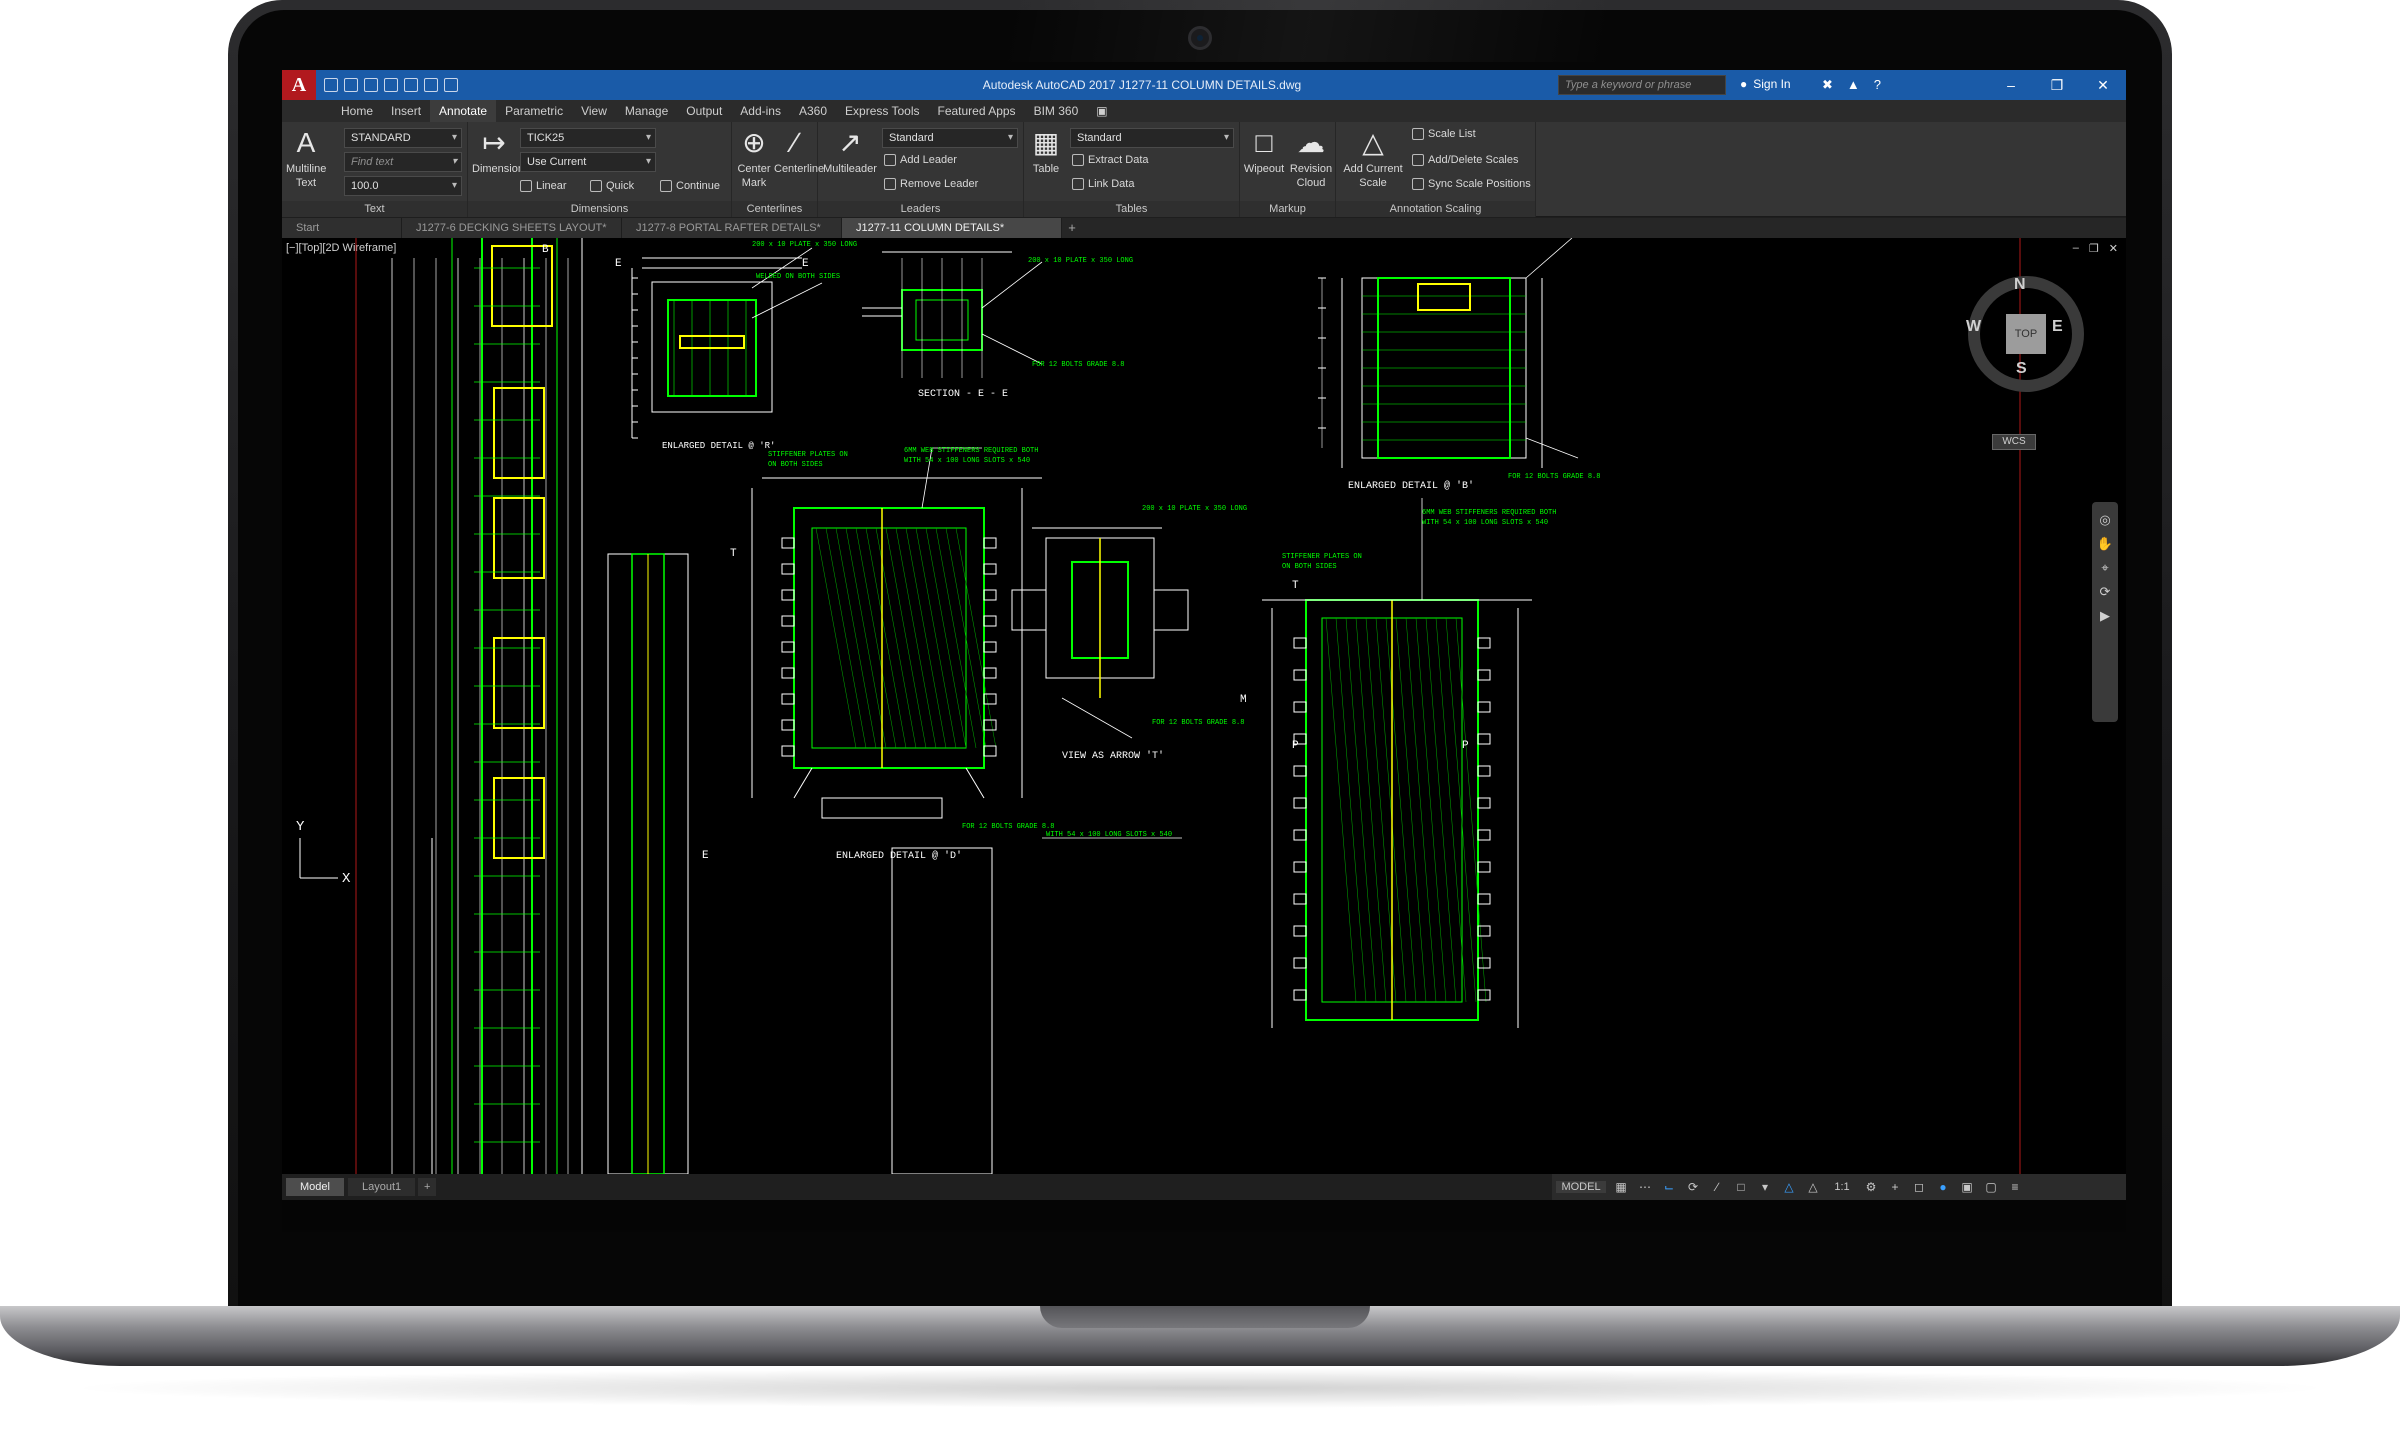  I want to click on close-icon: ✕, so click(2103, 85).